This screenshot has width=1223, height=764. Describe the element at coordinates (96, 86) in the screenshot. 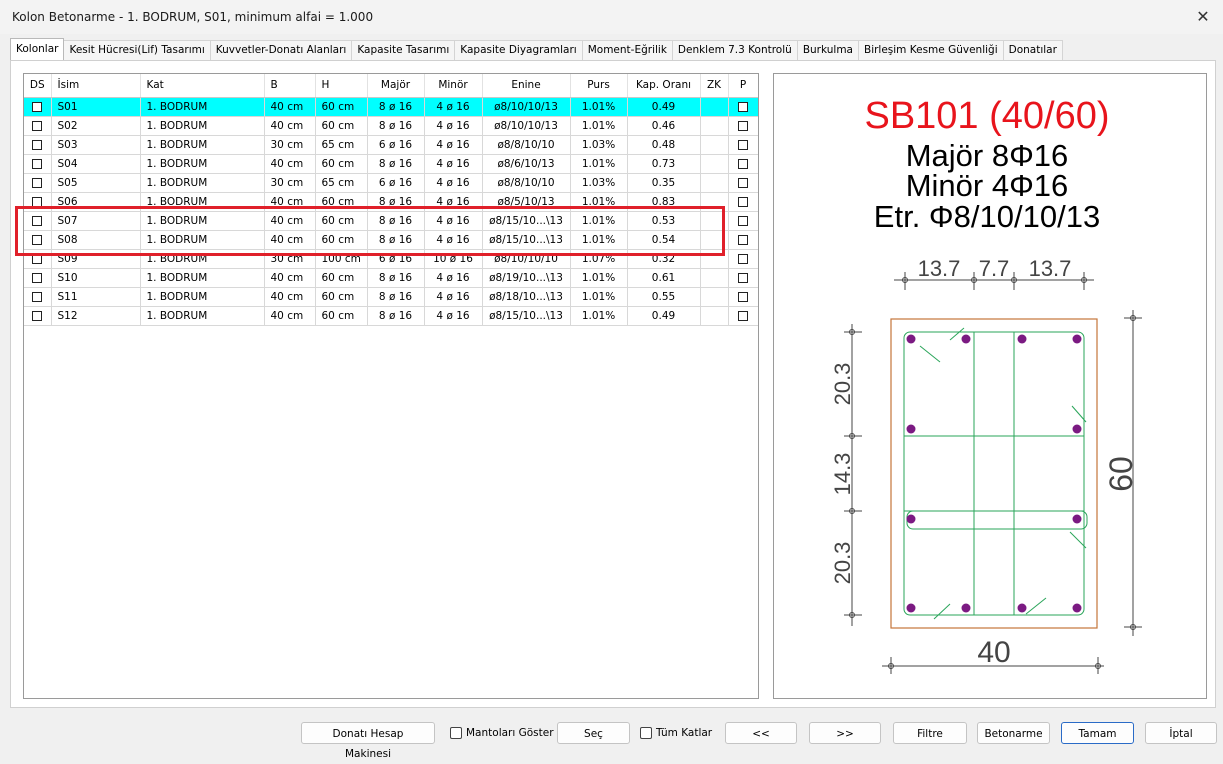

I see `column-header: İsim` at that location.